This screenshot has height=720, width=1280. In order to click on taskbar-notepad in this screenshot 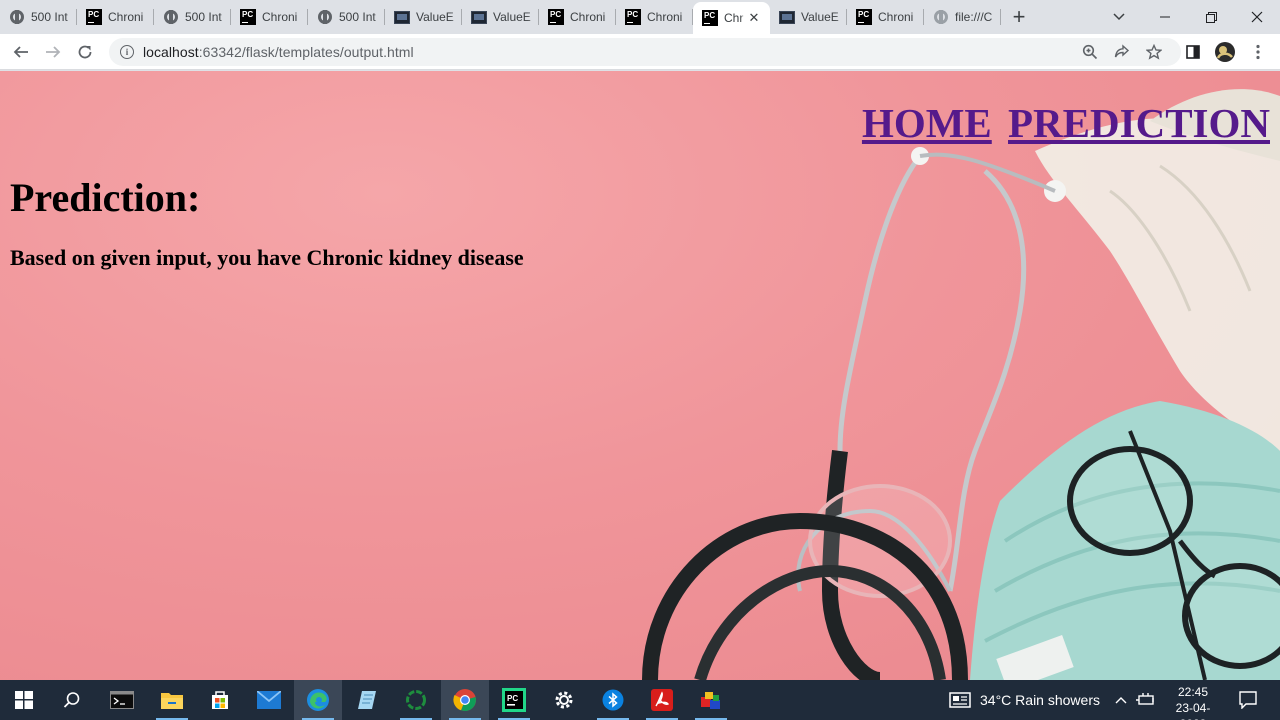, I will do `click(367, 700)`.